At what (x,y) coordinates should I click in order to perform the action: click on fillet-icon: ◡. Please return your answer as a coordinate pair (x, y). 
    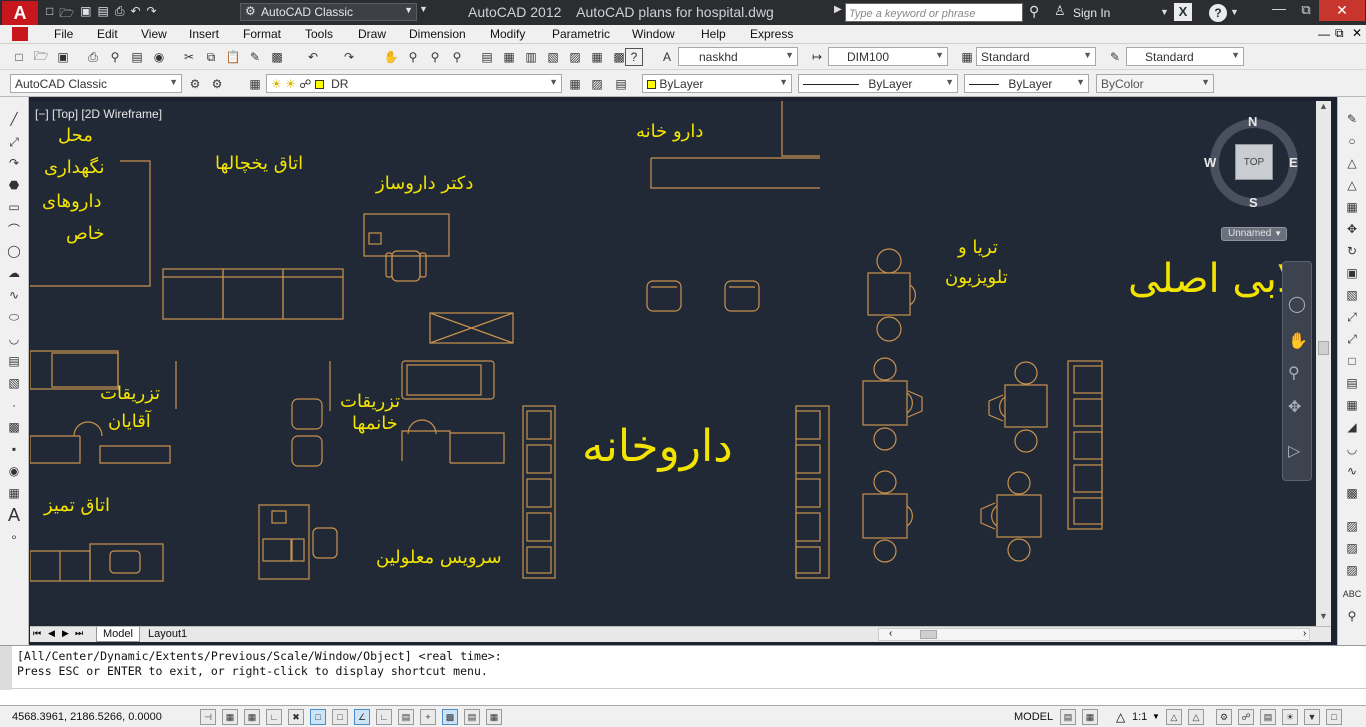
    Looking at the image, I should click on (1352, 449).